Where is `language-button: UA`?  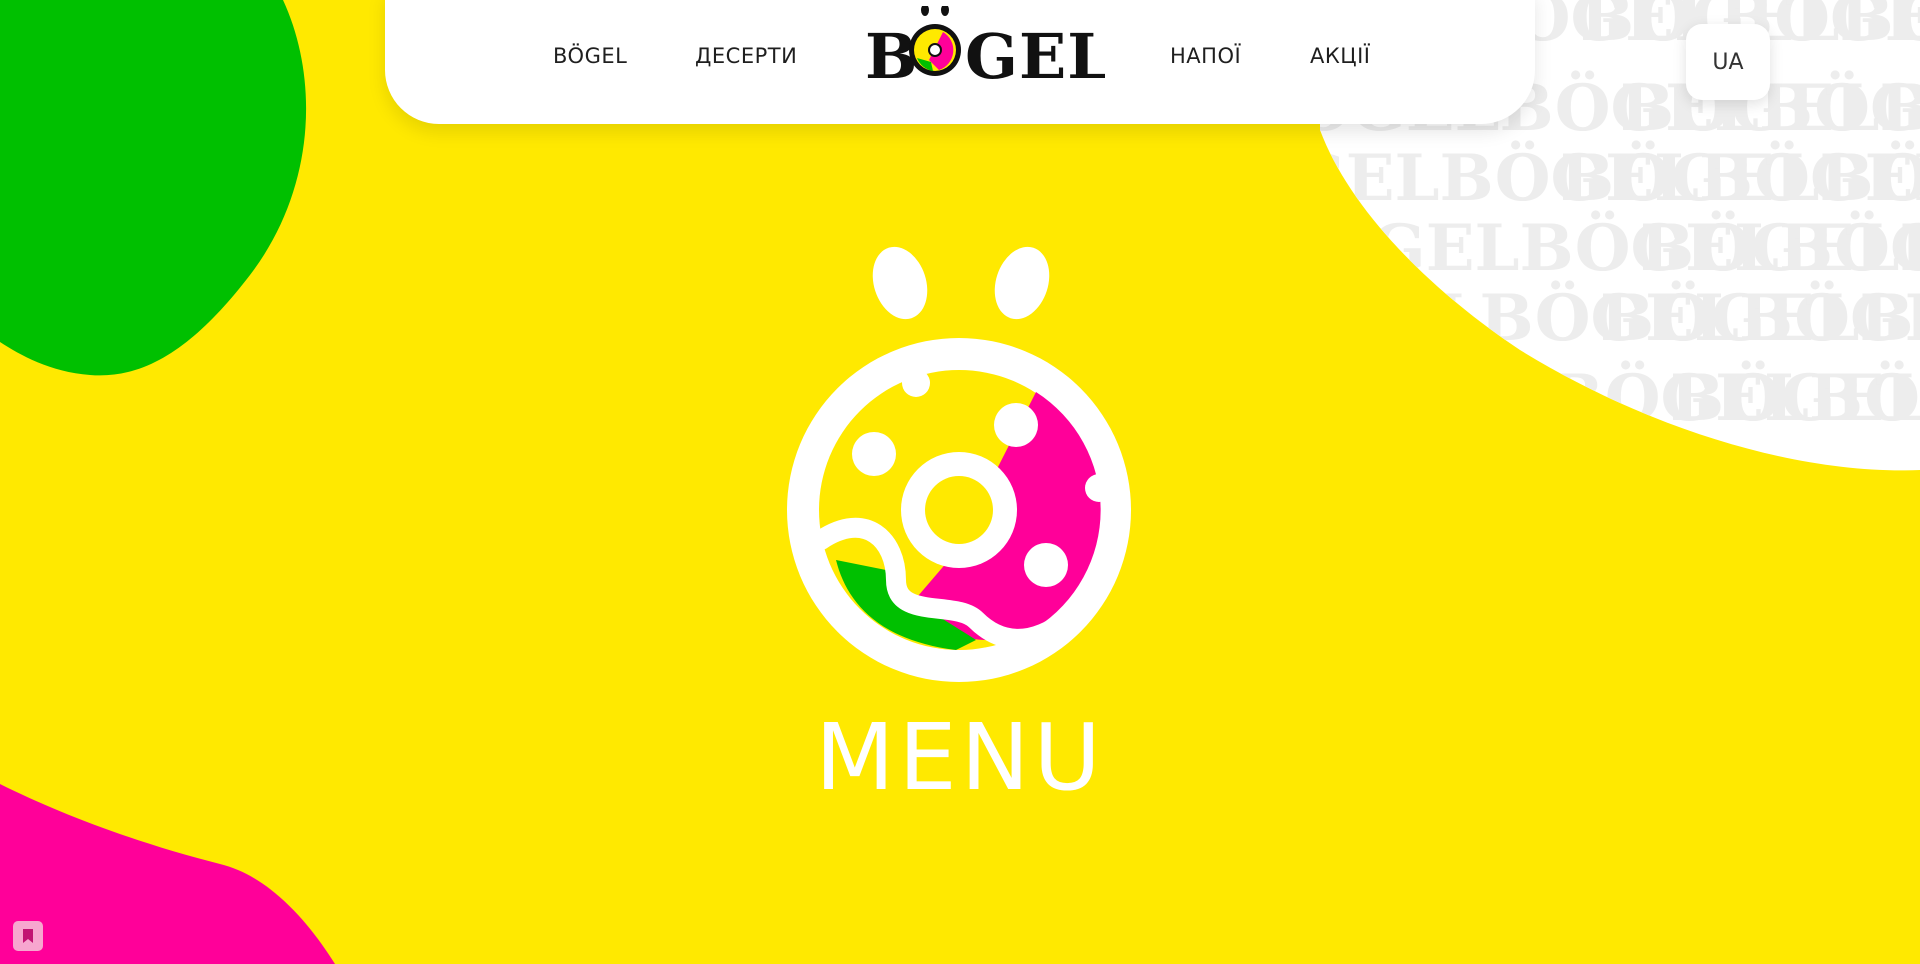
language-button: UA is located at coordinates (1728, 62).